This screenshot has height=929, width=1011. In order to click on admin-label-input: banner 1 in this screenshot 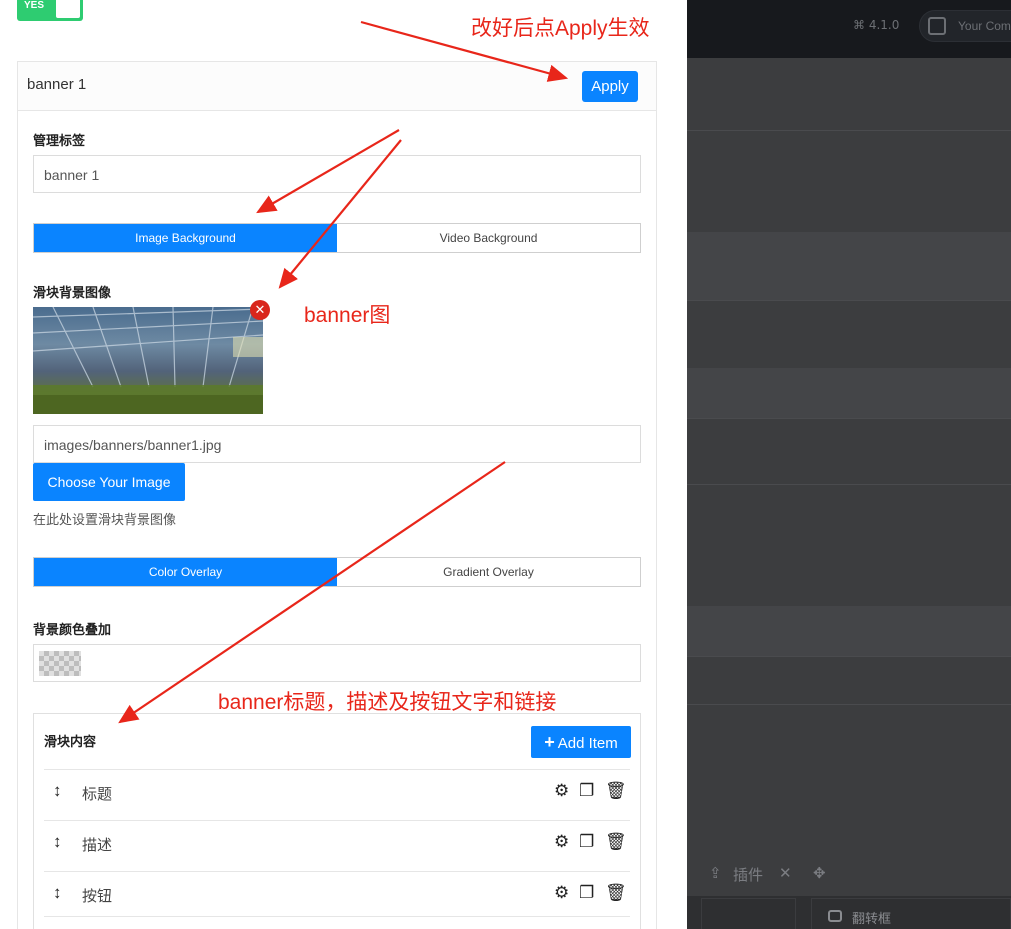, I will do `click(337, 174)`.